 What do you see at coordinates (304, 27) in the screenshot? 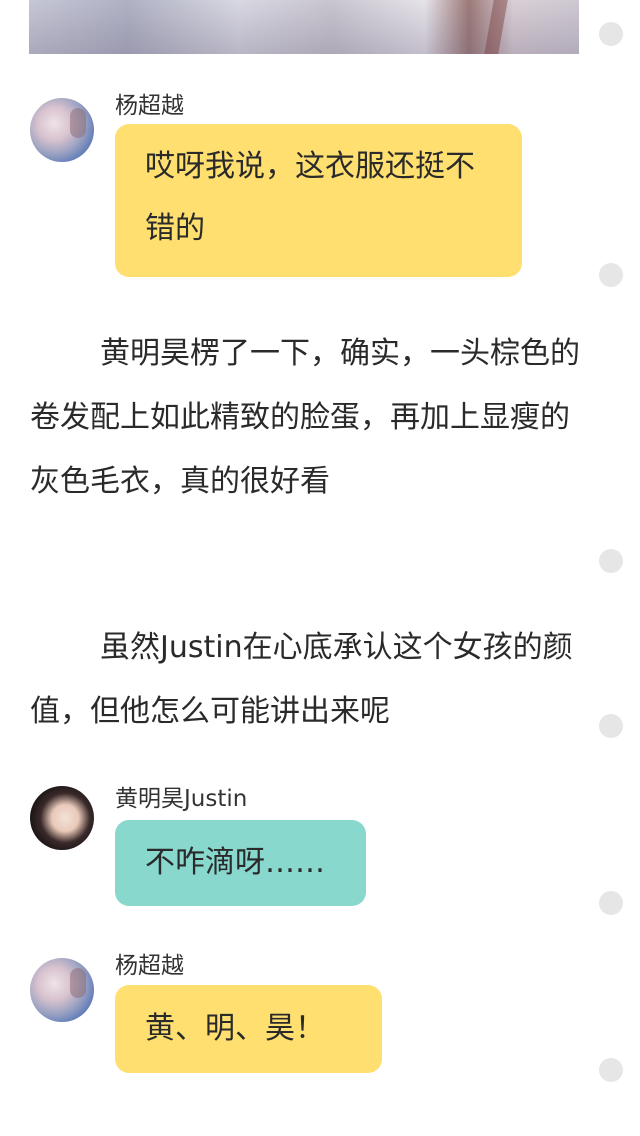
I see `top-photo` at bounding box center [304, 27].